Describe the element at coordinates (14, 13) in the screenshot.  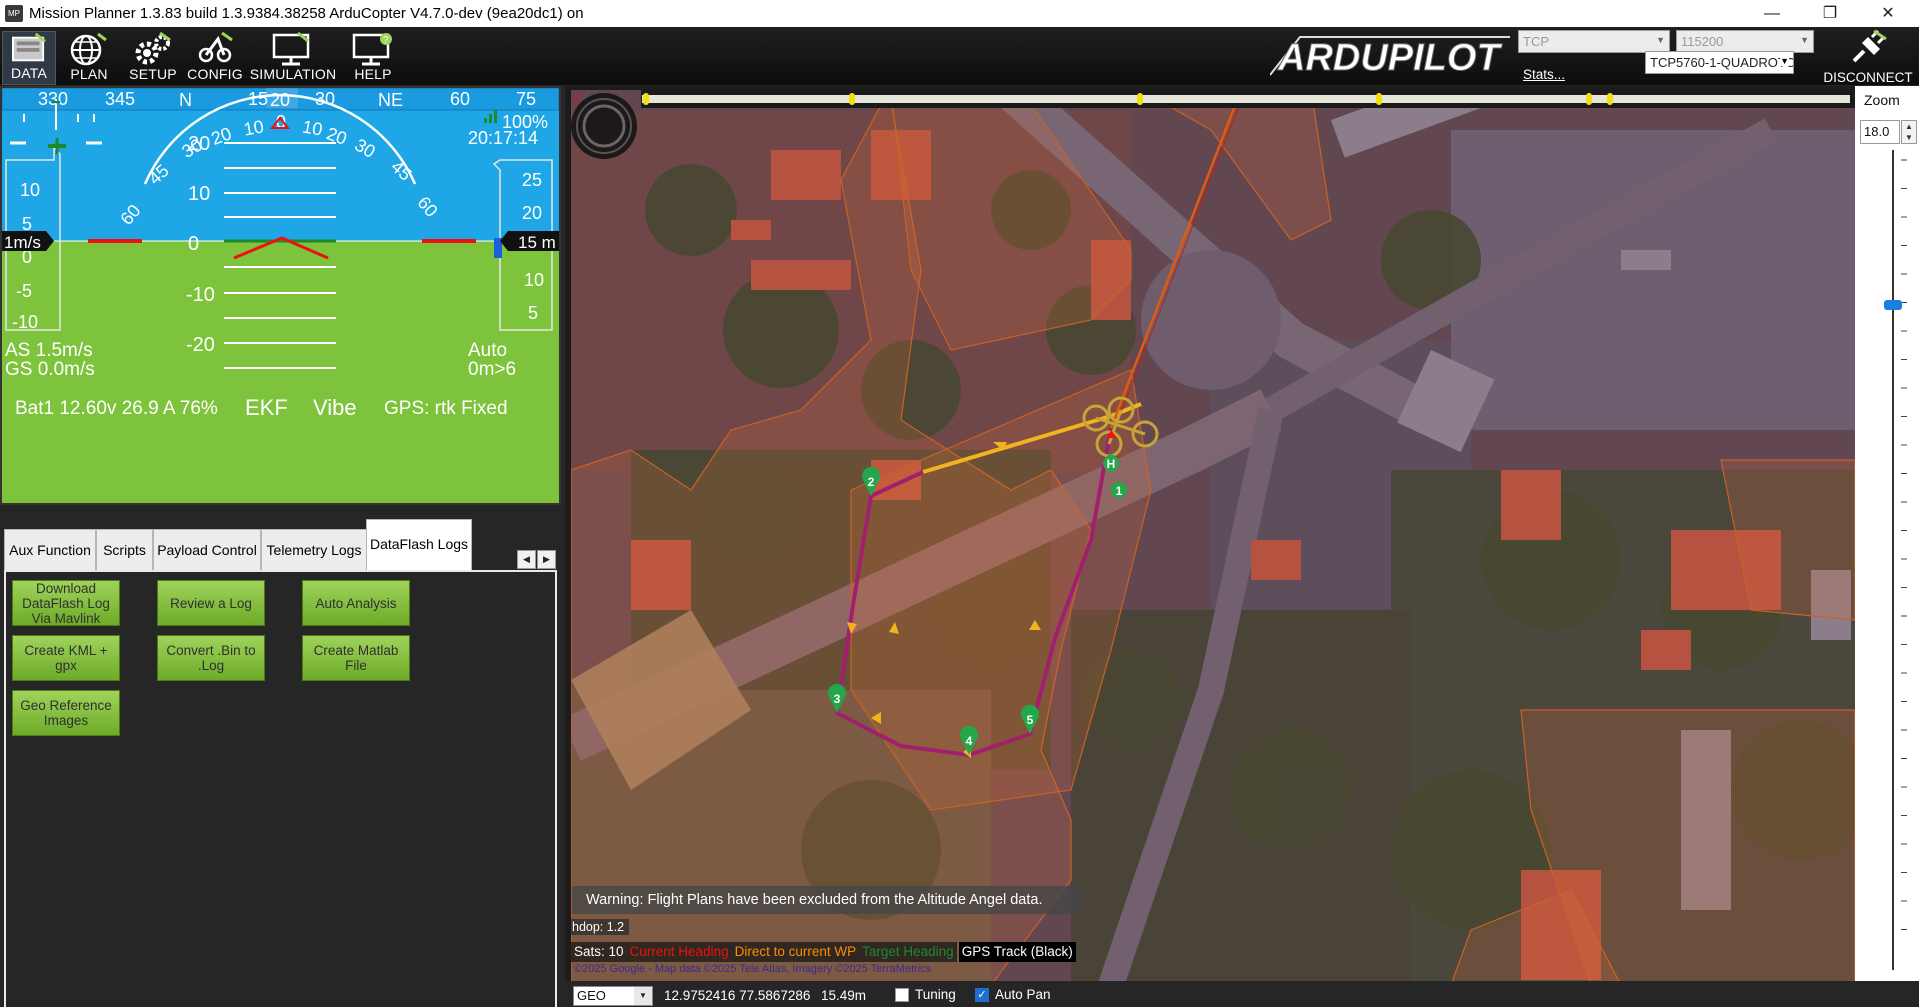
I see `app-logo-icon: MP` at that location.